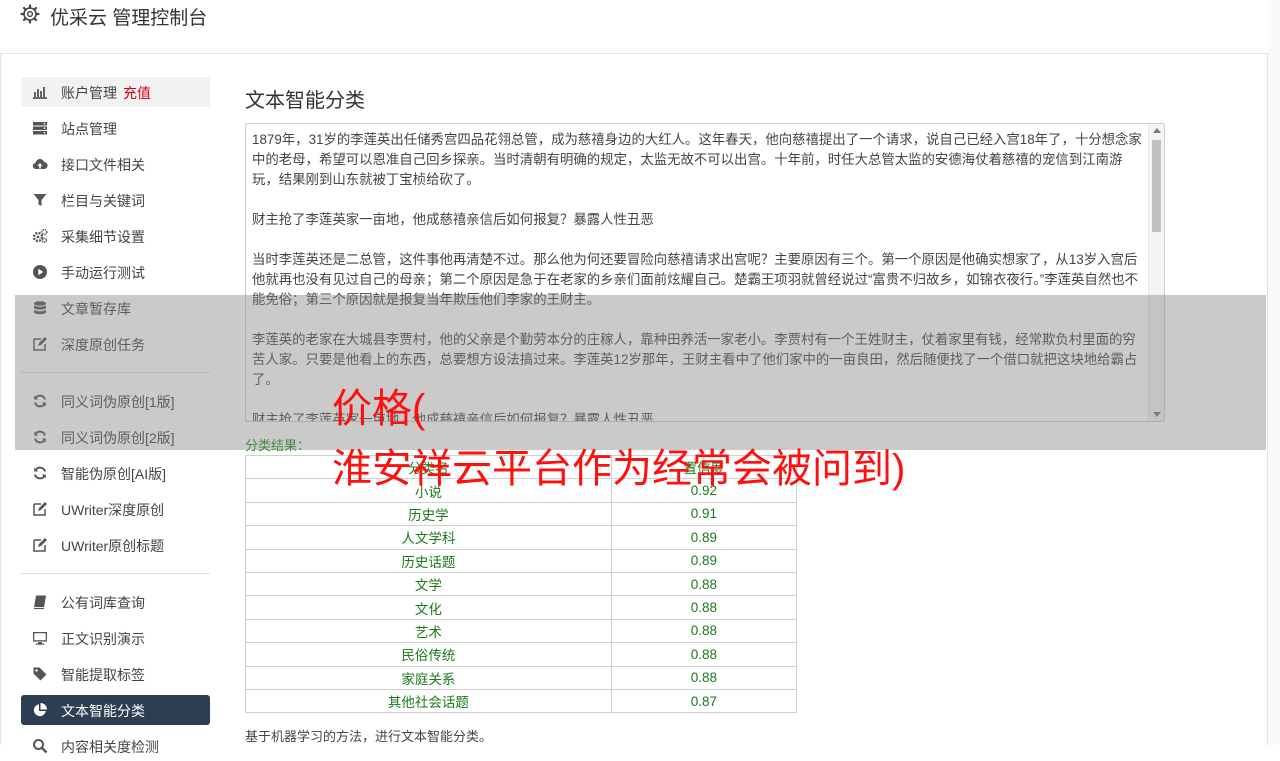 This screenshot has height=761, width=1280. What do you see at coordinates (428, 537) in the screenshot?
I see `category-cell: 人文学科` at bounding box center [428, 537].